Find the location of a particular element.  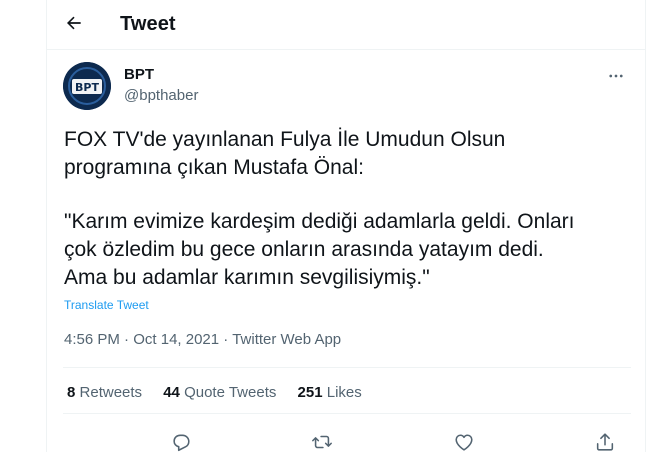

back-button is located at coordinates (74, 23).